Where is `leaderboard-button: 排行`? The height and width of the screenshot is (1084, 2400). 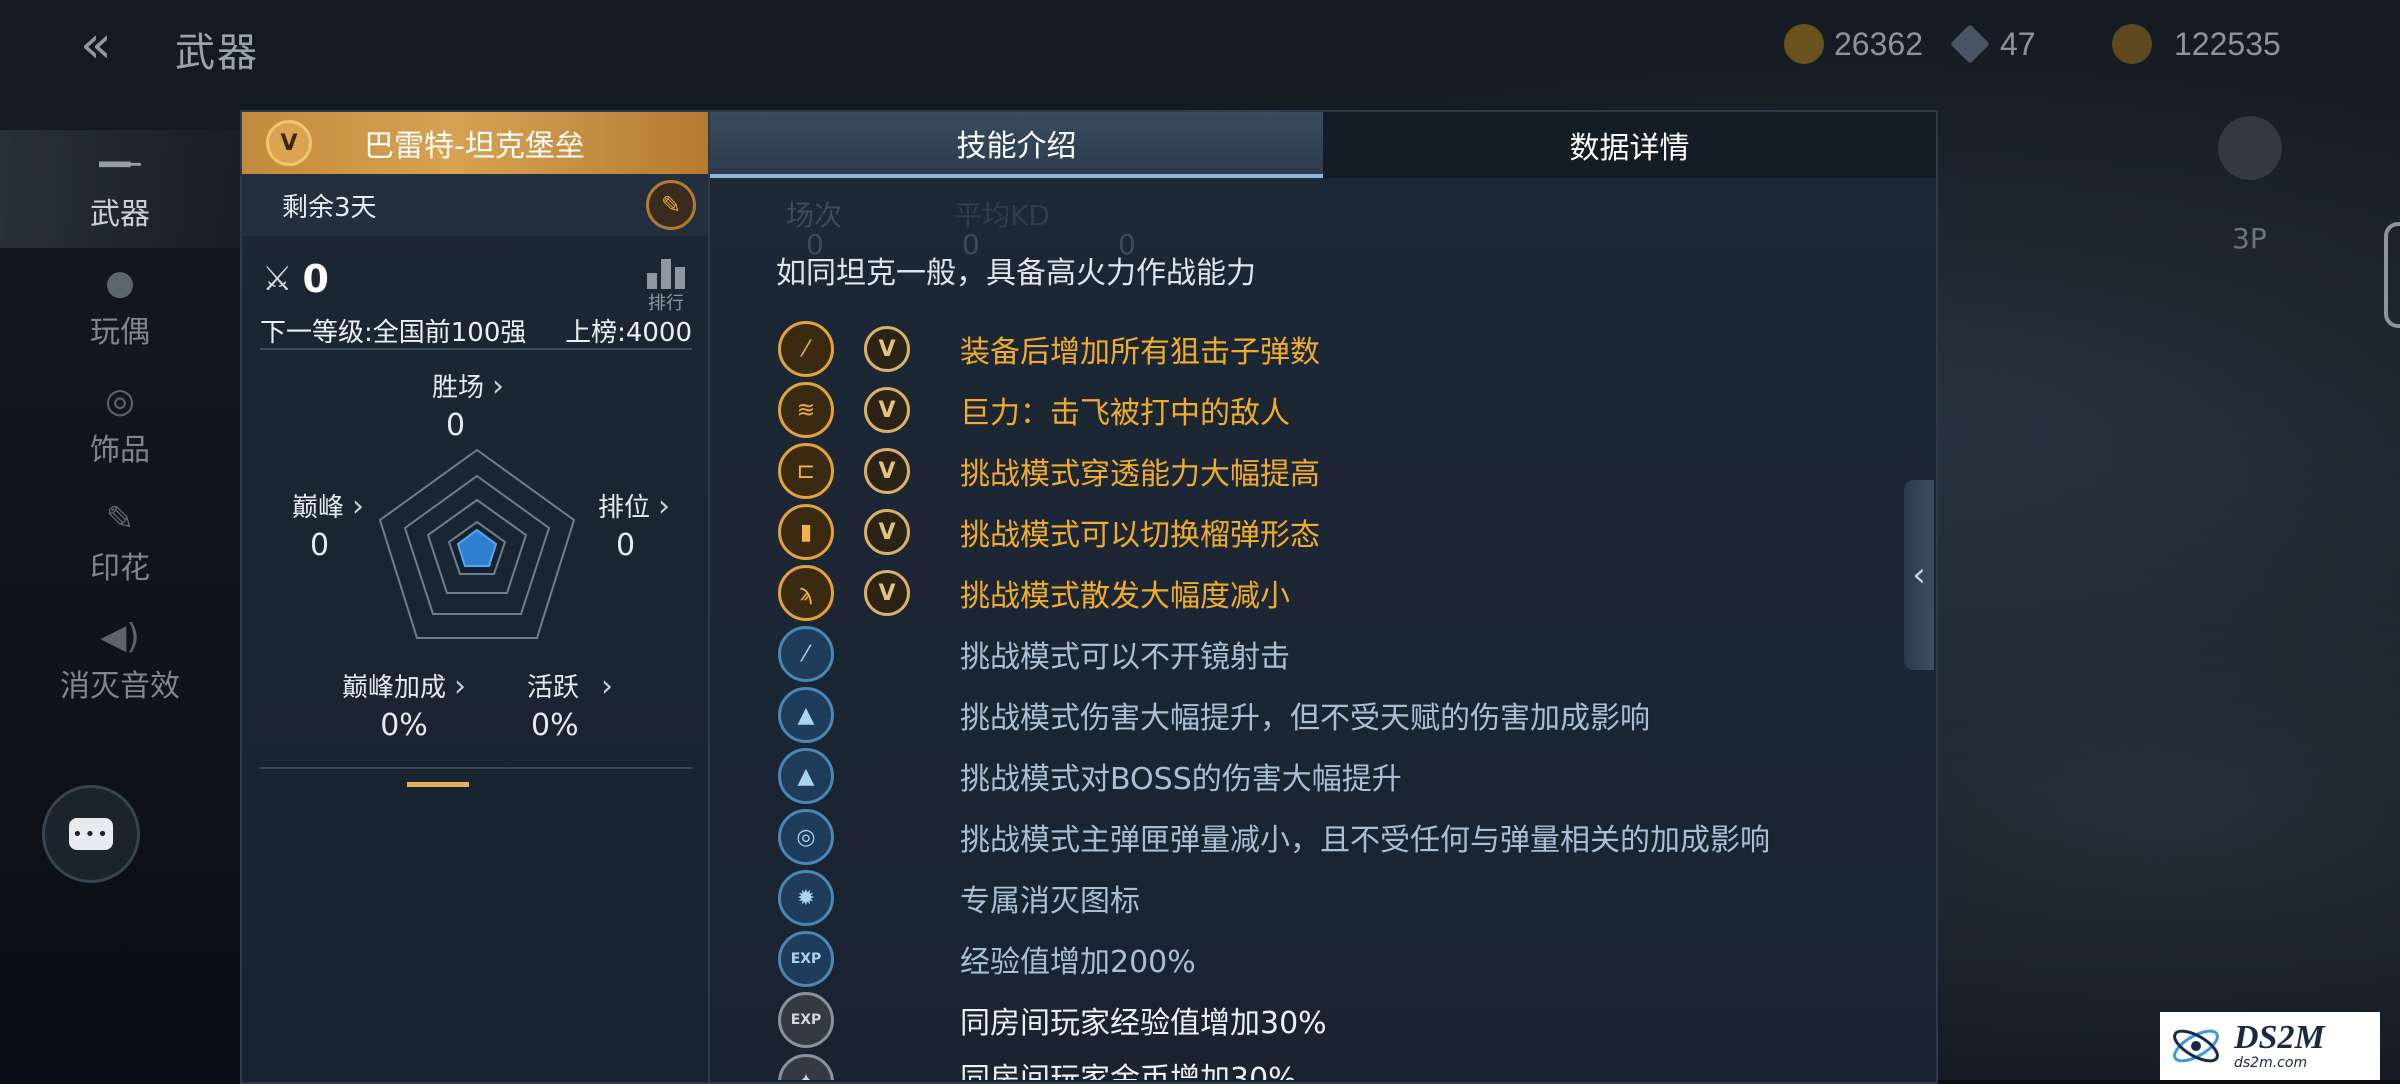
leaderboard-button: 排行 is located at coordinates (666, 285).